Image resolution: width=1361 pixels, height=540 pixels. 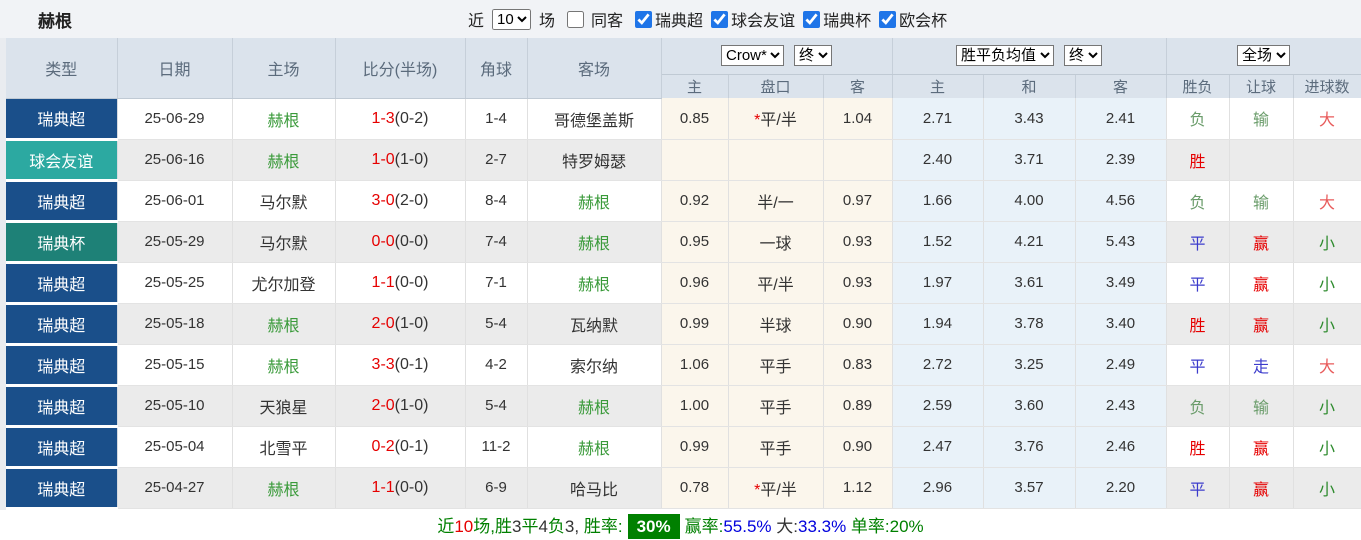 What do you see at coordinates (400, 119) in the screenshot?
I see `cell-score: 1-3(0-2)` at bounding box center [400, 119].